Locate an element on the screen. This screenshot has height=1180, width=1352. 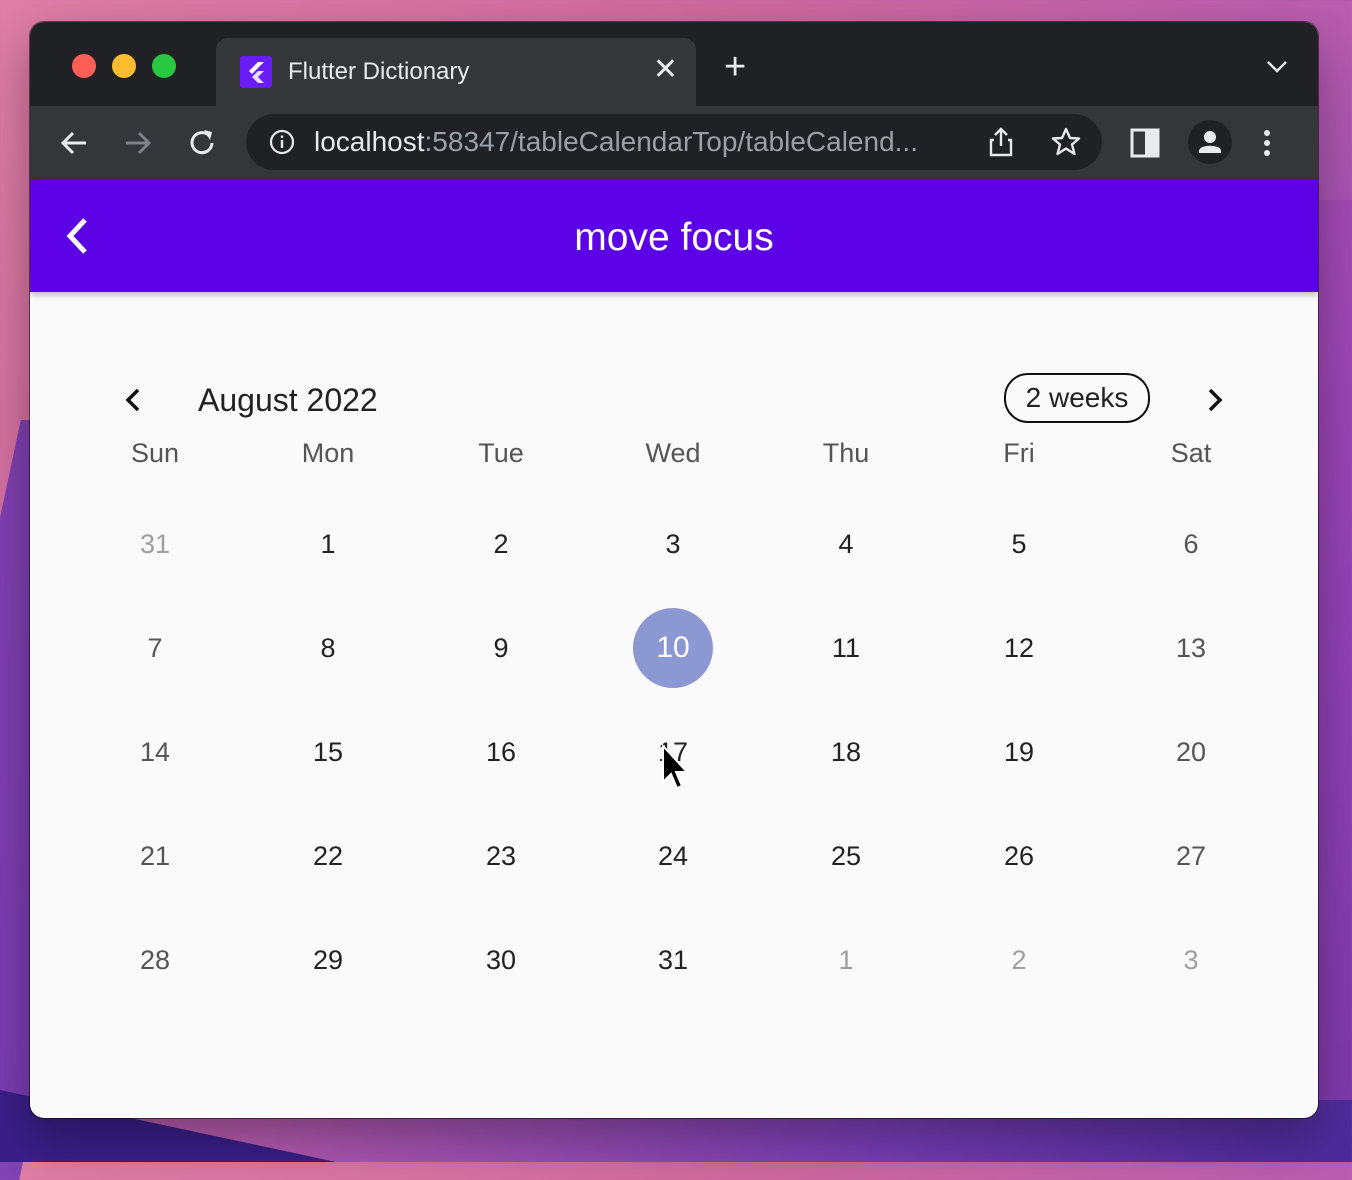
tab-search-chevron-icon is located at coordinates (1277, 67).